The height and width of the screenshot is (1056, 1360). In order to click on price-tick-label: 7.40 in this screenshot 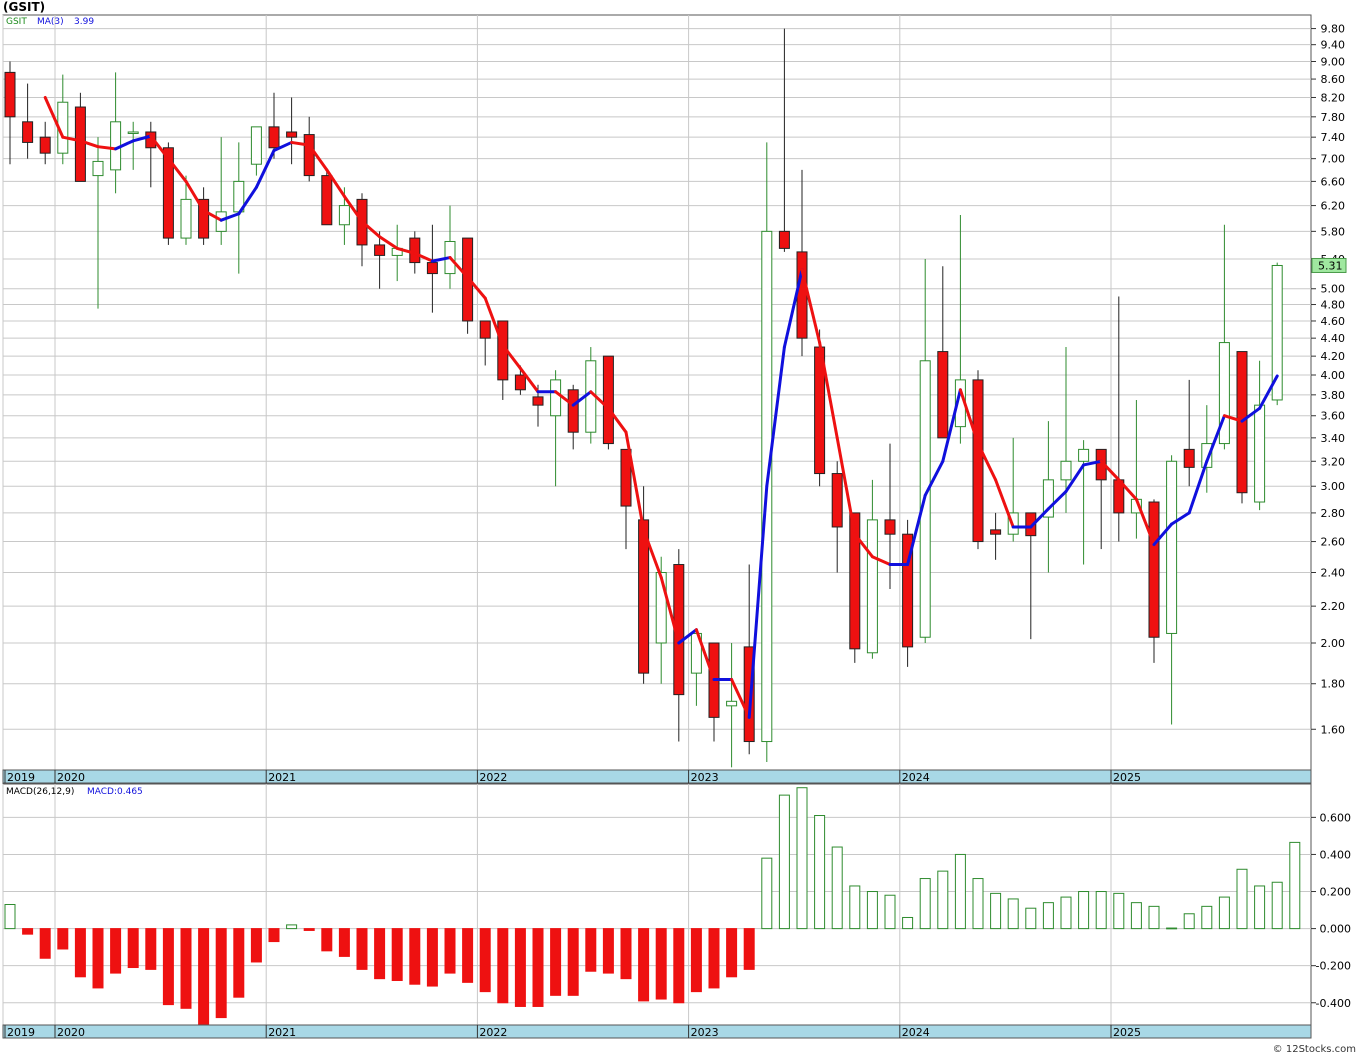, I will do `click(1333, 137)`.